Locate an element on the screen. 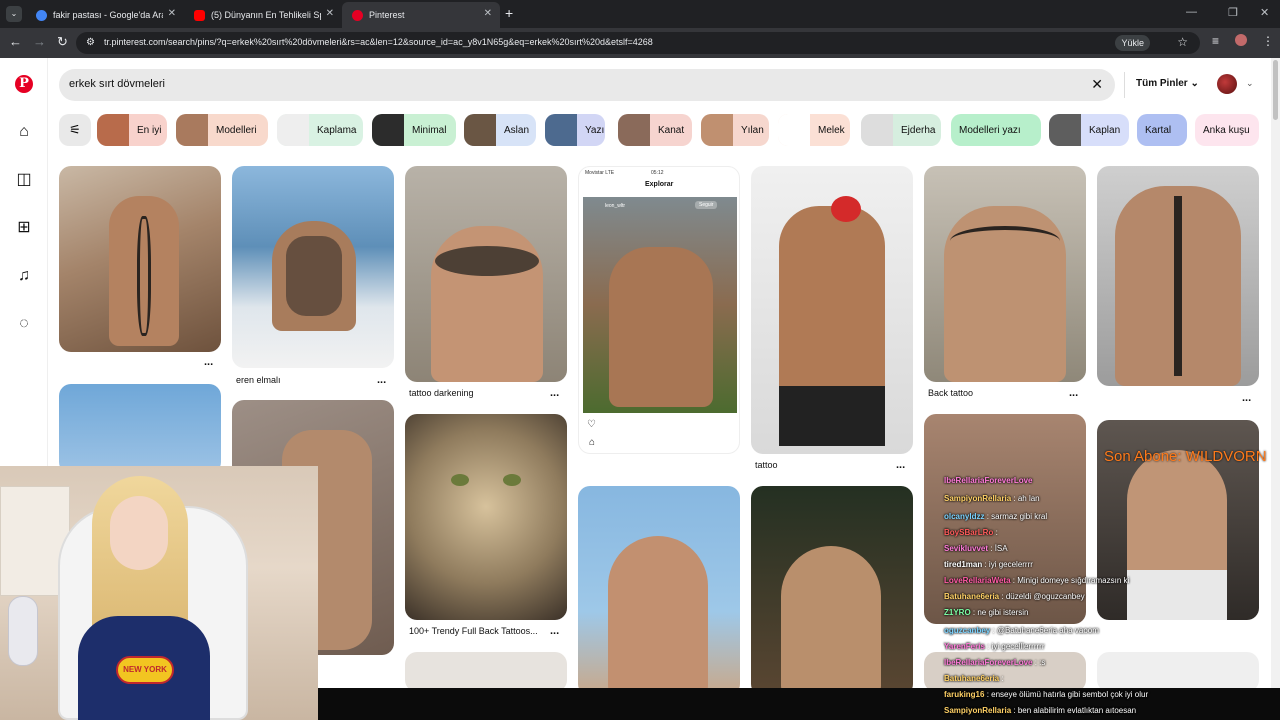  tab-youtube: (5) Dünyanın En Tehlikeli Spor S ✕ is located at coordinates (263, 15).